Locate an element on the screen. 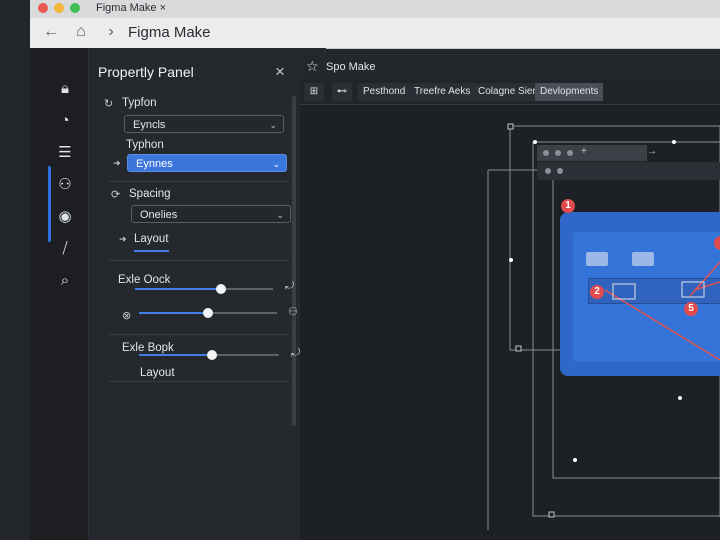 The image size is (720, 540). connector-lines is located at coordinates (662, 311).